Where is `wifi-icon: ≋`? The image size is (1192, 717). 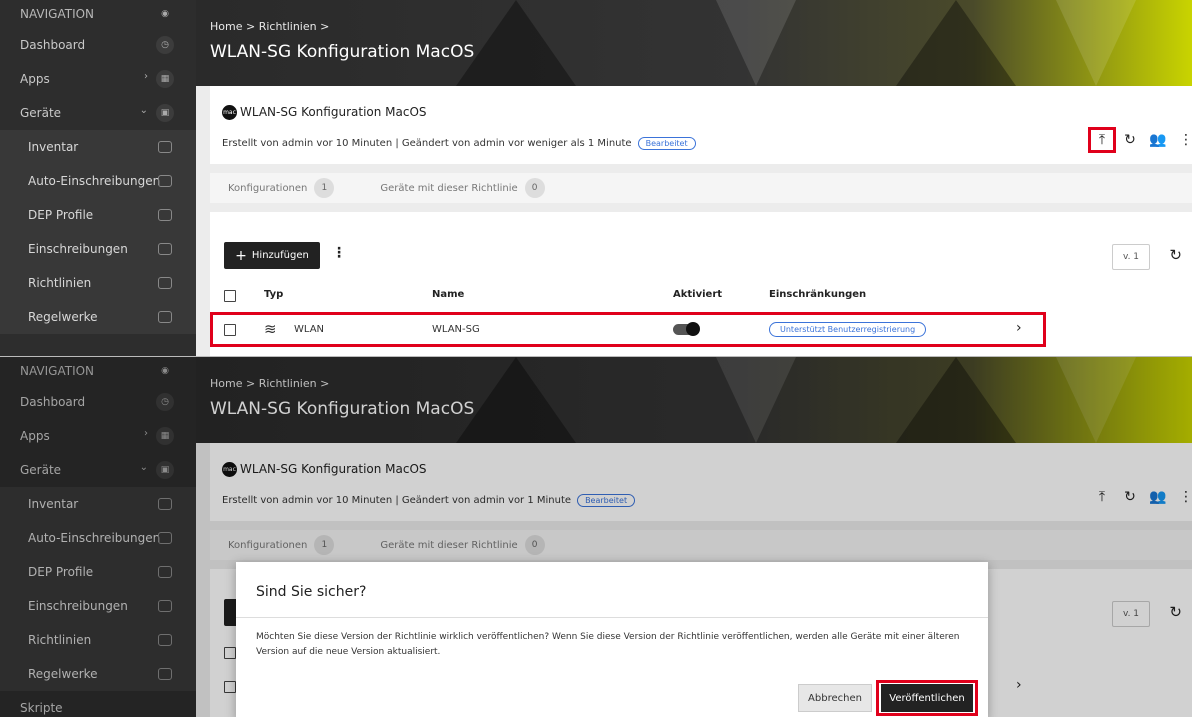 wifi-icon: ≋ is located at coordinates (270, 329).